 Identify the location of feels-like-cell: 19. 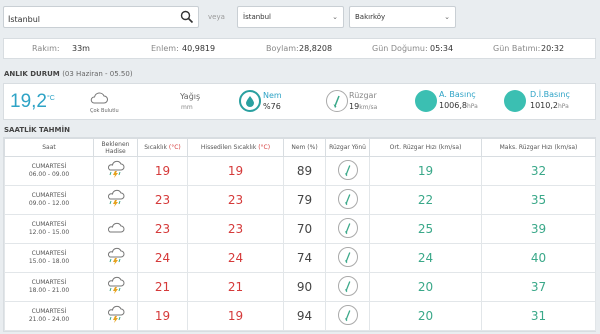
(235, 316).